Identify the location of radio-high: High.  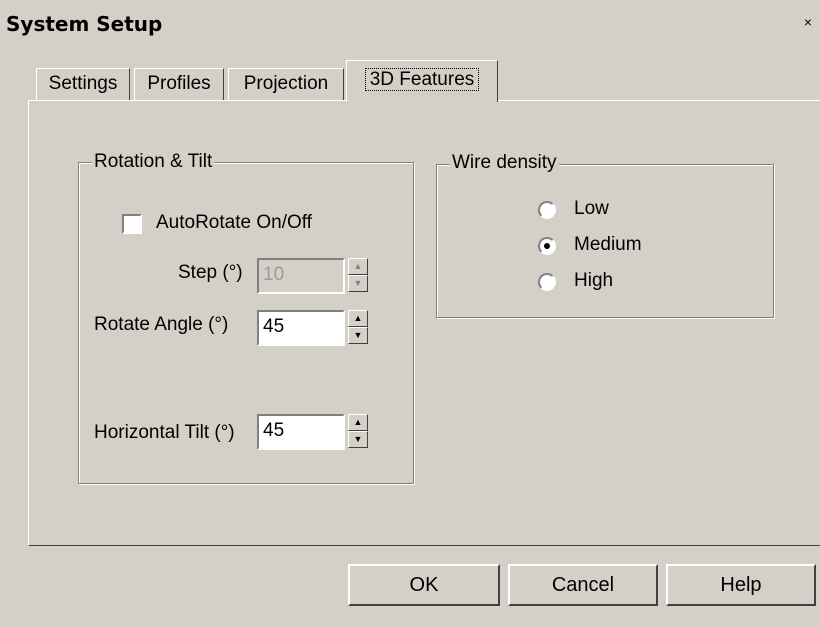
(608, 284).